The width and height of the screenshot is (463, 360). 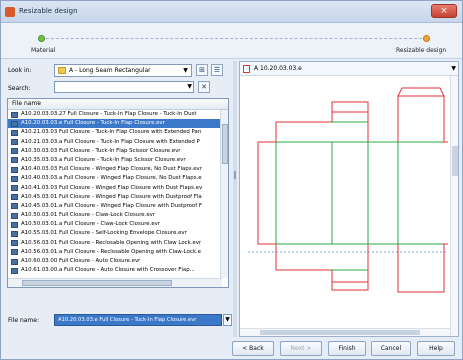 What do you see at coordinates (118, 104) in the screenshot?
I see `column-header-file-name: File name` at bounding box center [118, 104].